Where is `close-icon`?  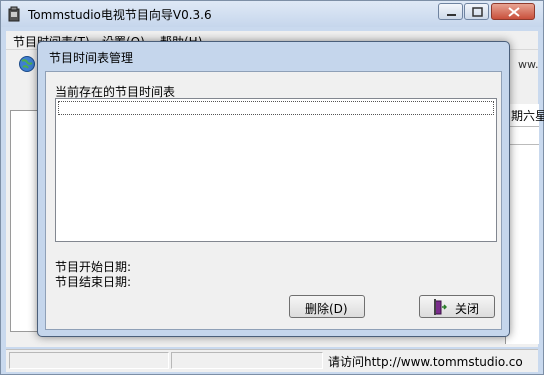
close-icon is located at coordinates (514, 12).